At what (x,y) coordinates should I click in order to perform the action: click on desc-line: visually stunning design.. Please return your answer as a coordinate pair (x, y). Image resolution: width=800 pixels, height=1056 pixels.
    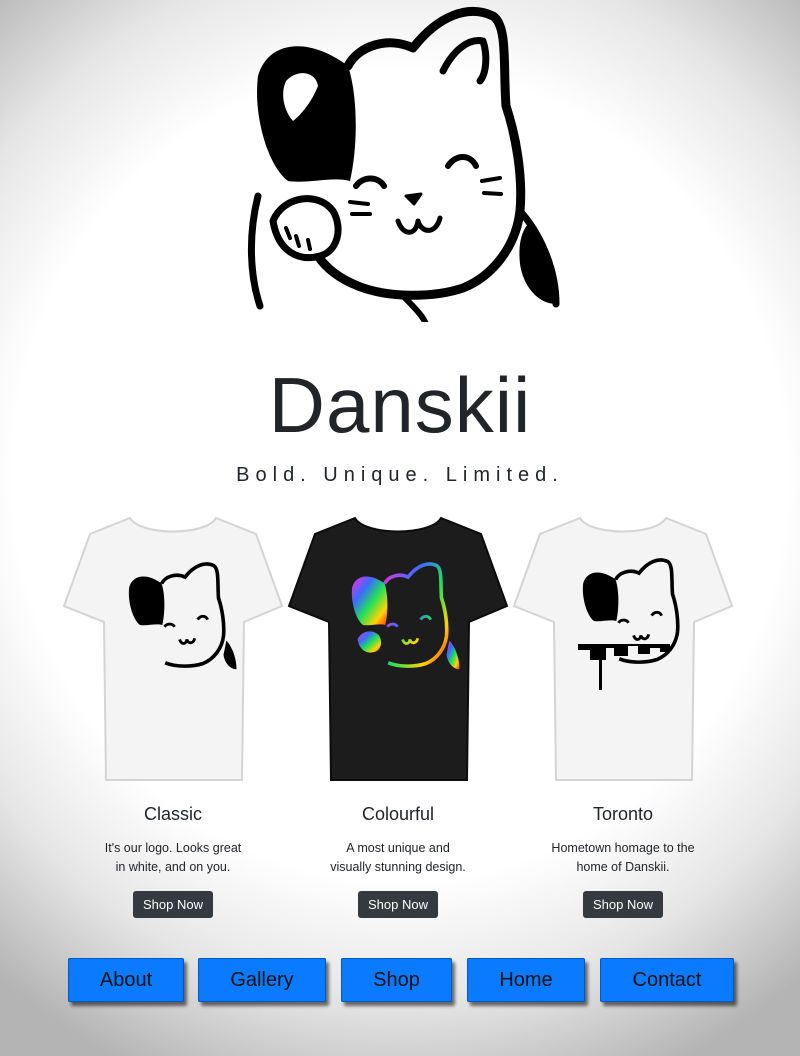
    Looking at the image, I should click on (398, 867).